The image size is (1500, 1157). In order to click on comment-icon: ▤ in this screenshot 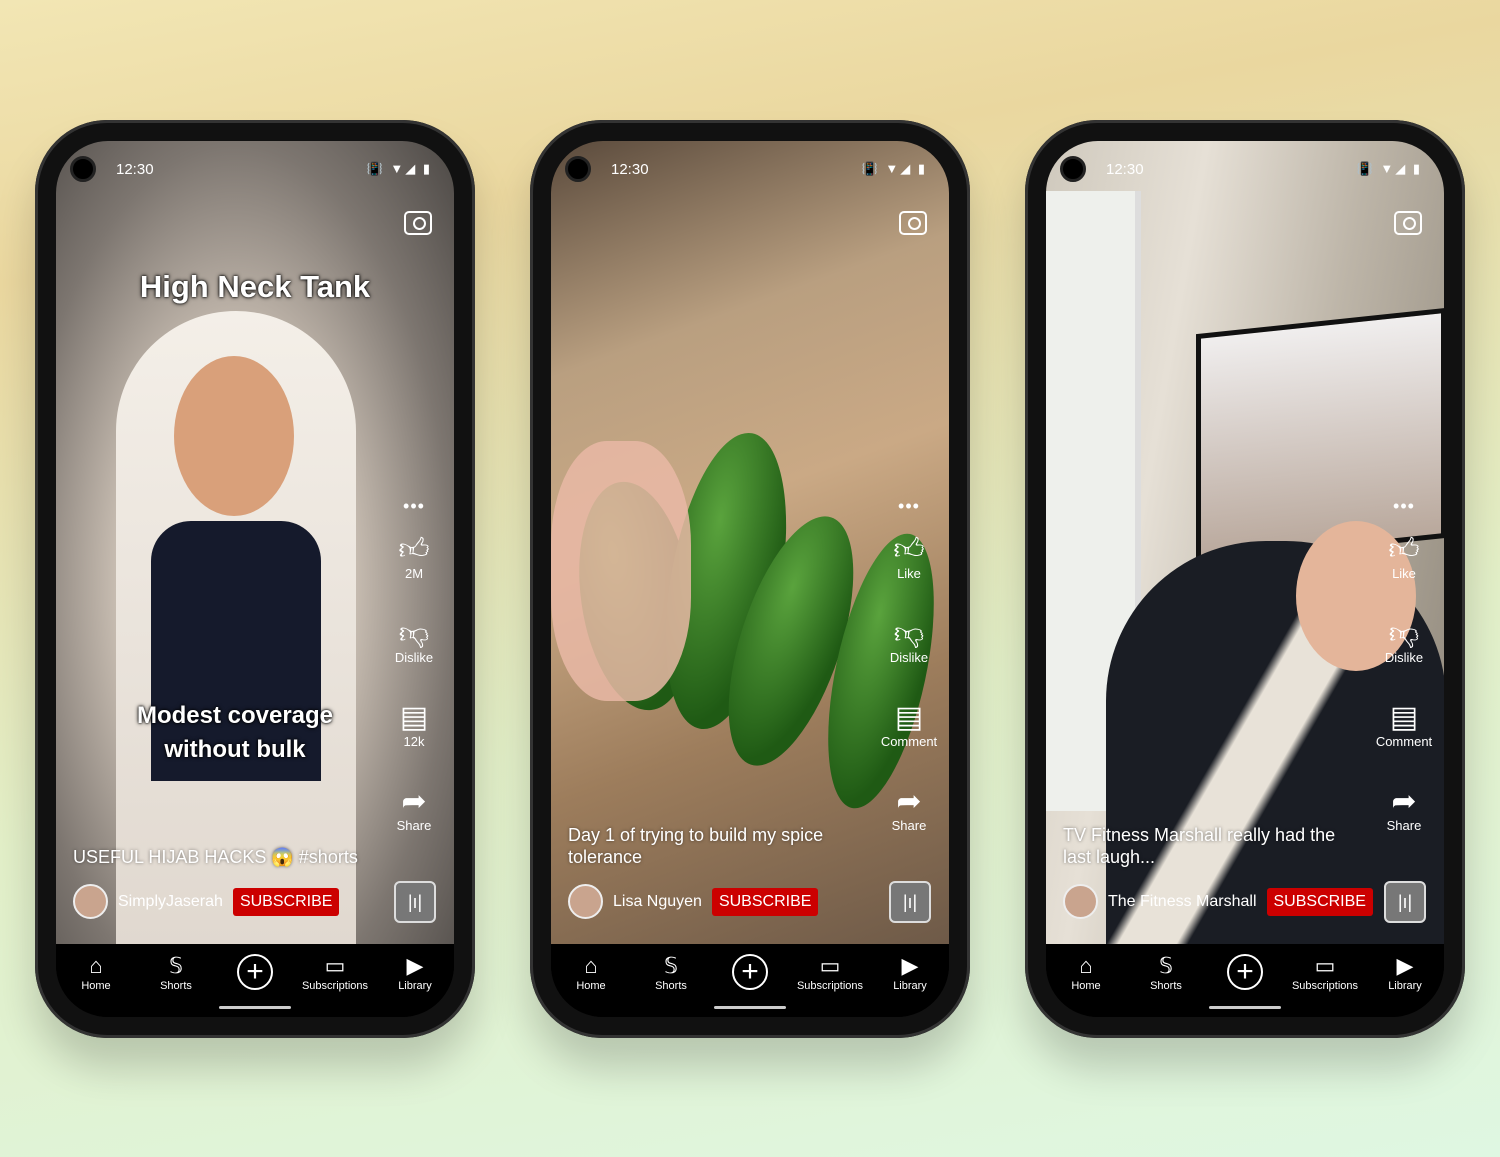, I will do `click(1404, 717)`.